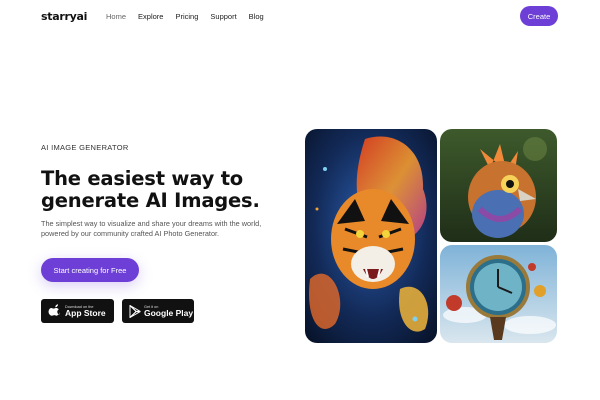  Describe the element at coordinates (85, 147) in the screenshot. I see `hero-eyebrow: AI IMAGE GENERATOR` at that location.